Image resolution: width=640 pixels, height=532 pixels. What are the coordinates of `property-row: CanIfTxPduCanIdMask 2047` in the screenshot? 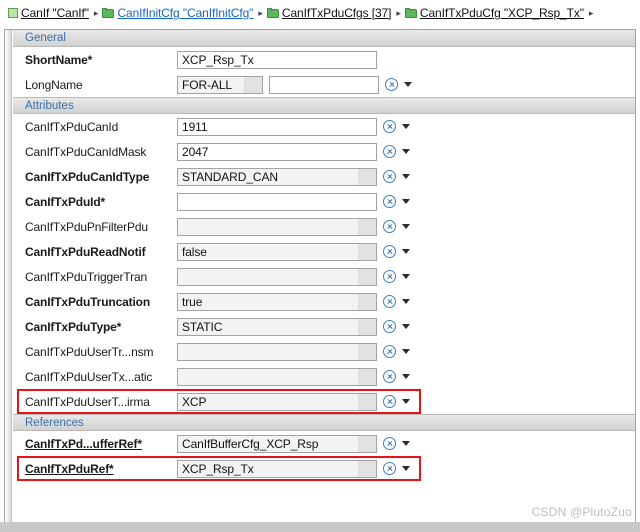 It's located at (324, 151).